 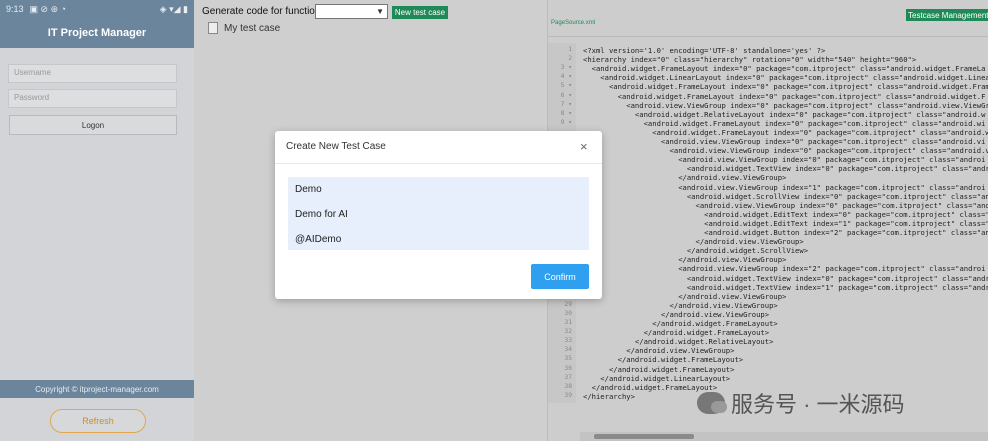 I want to click on confirm-button: Confirm, so click(x=560, y=276).